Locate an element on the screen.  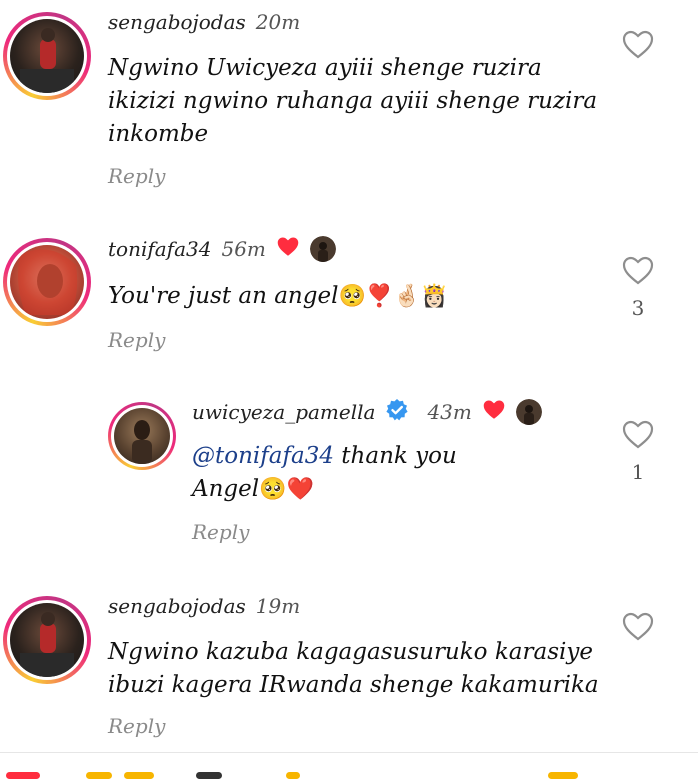
mention-link: @tonifafa34 is located at coordinates (263, 456).